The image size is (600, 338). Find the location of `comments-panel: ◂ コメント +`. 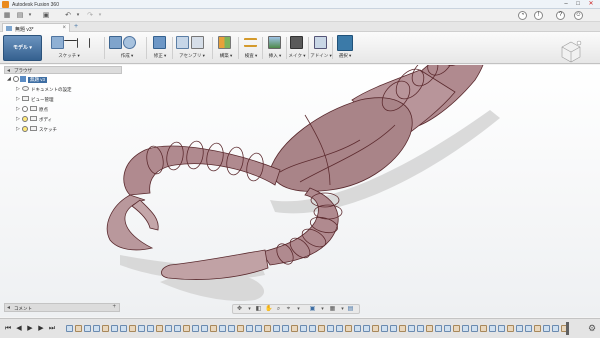

comments-panel: ◂ コメント + is located at coordinates (62, 307).